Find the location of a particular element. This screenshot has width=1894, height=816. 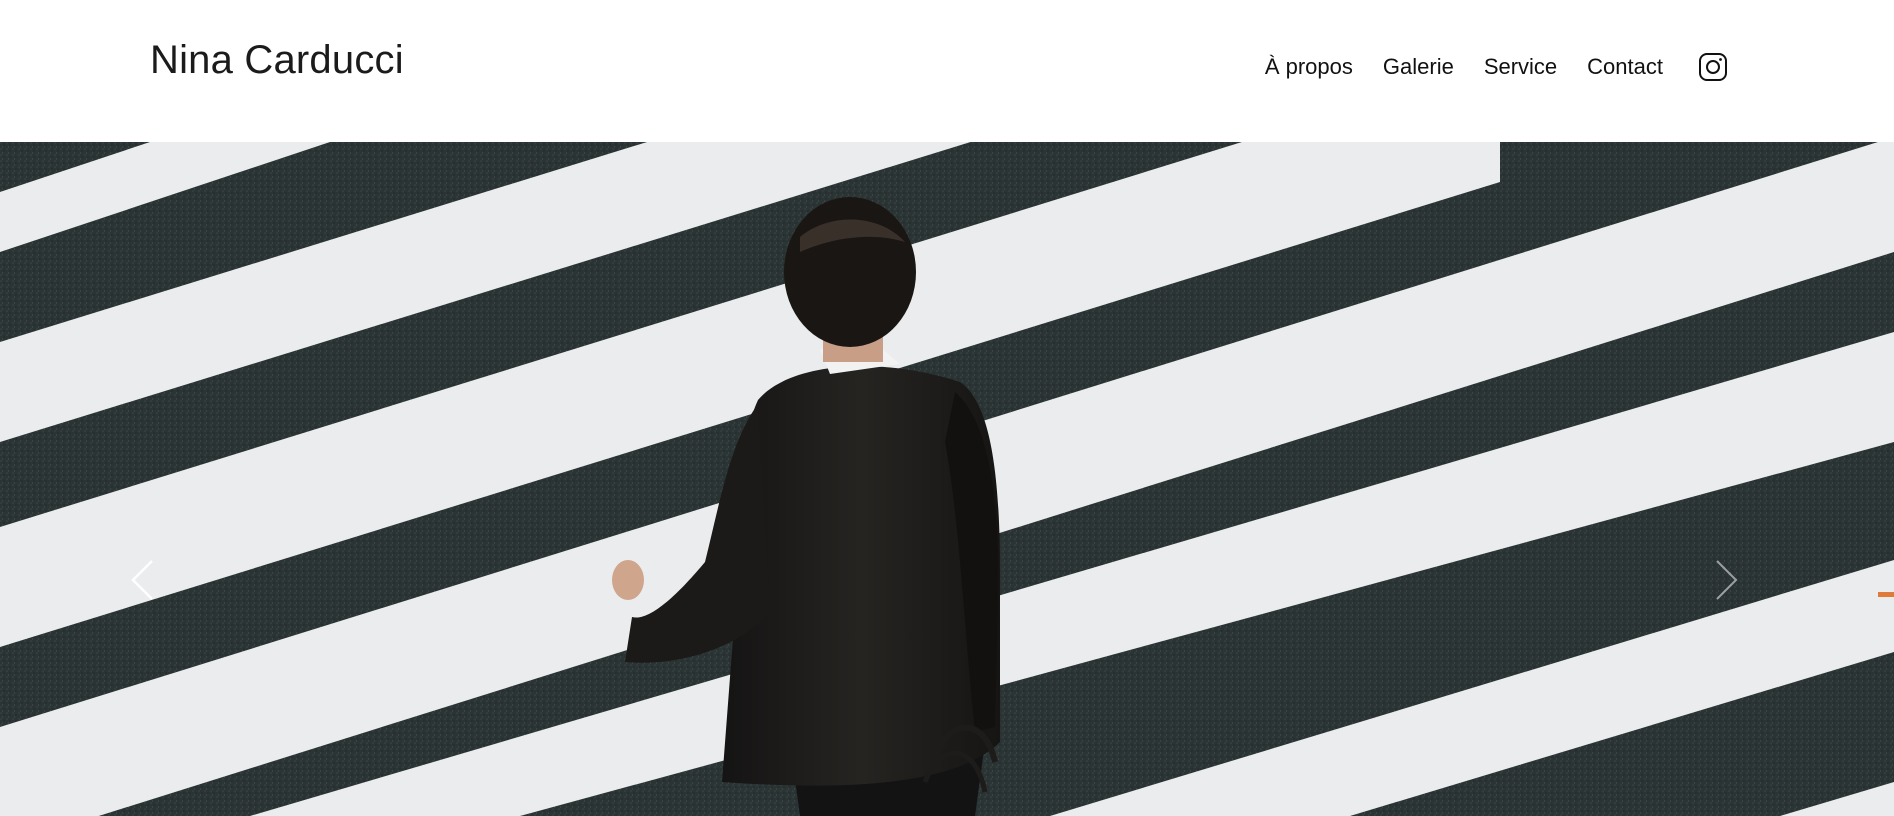

chevron-right-icon is located at coordinates (1727, 580).